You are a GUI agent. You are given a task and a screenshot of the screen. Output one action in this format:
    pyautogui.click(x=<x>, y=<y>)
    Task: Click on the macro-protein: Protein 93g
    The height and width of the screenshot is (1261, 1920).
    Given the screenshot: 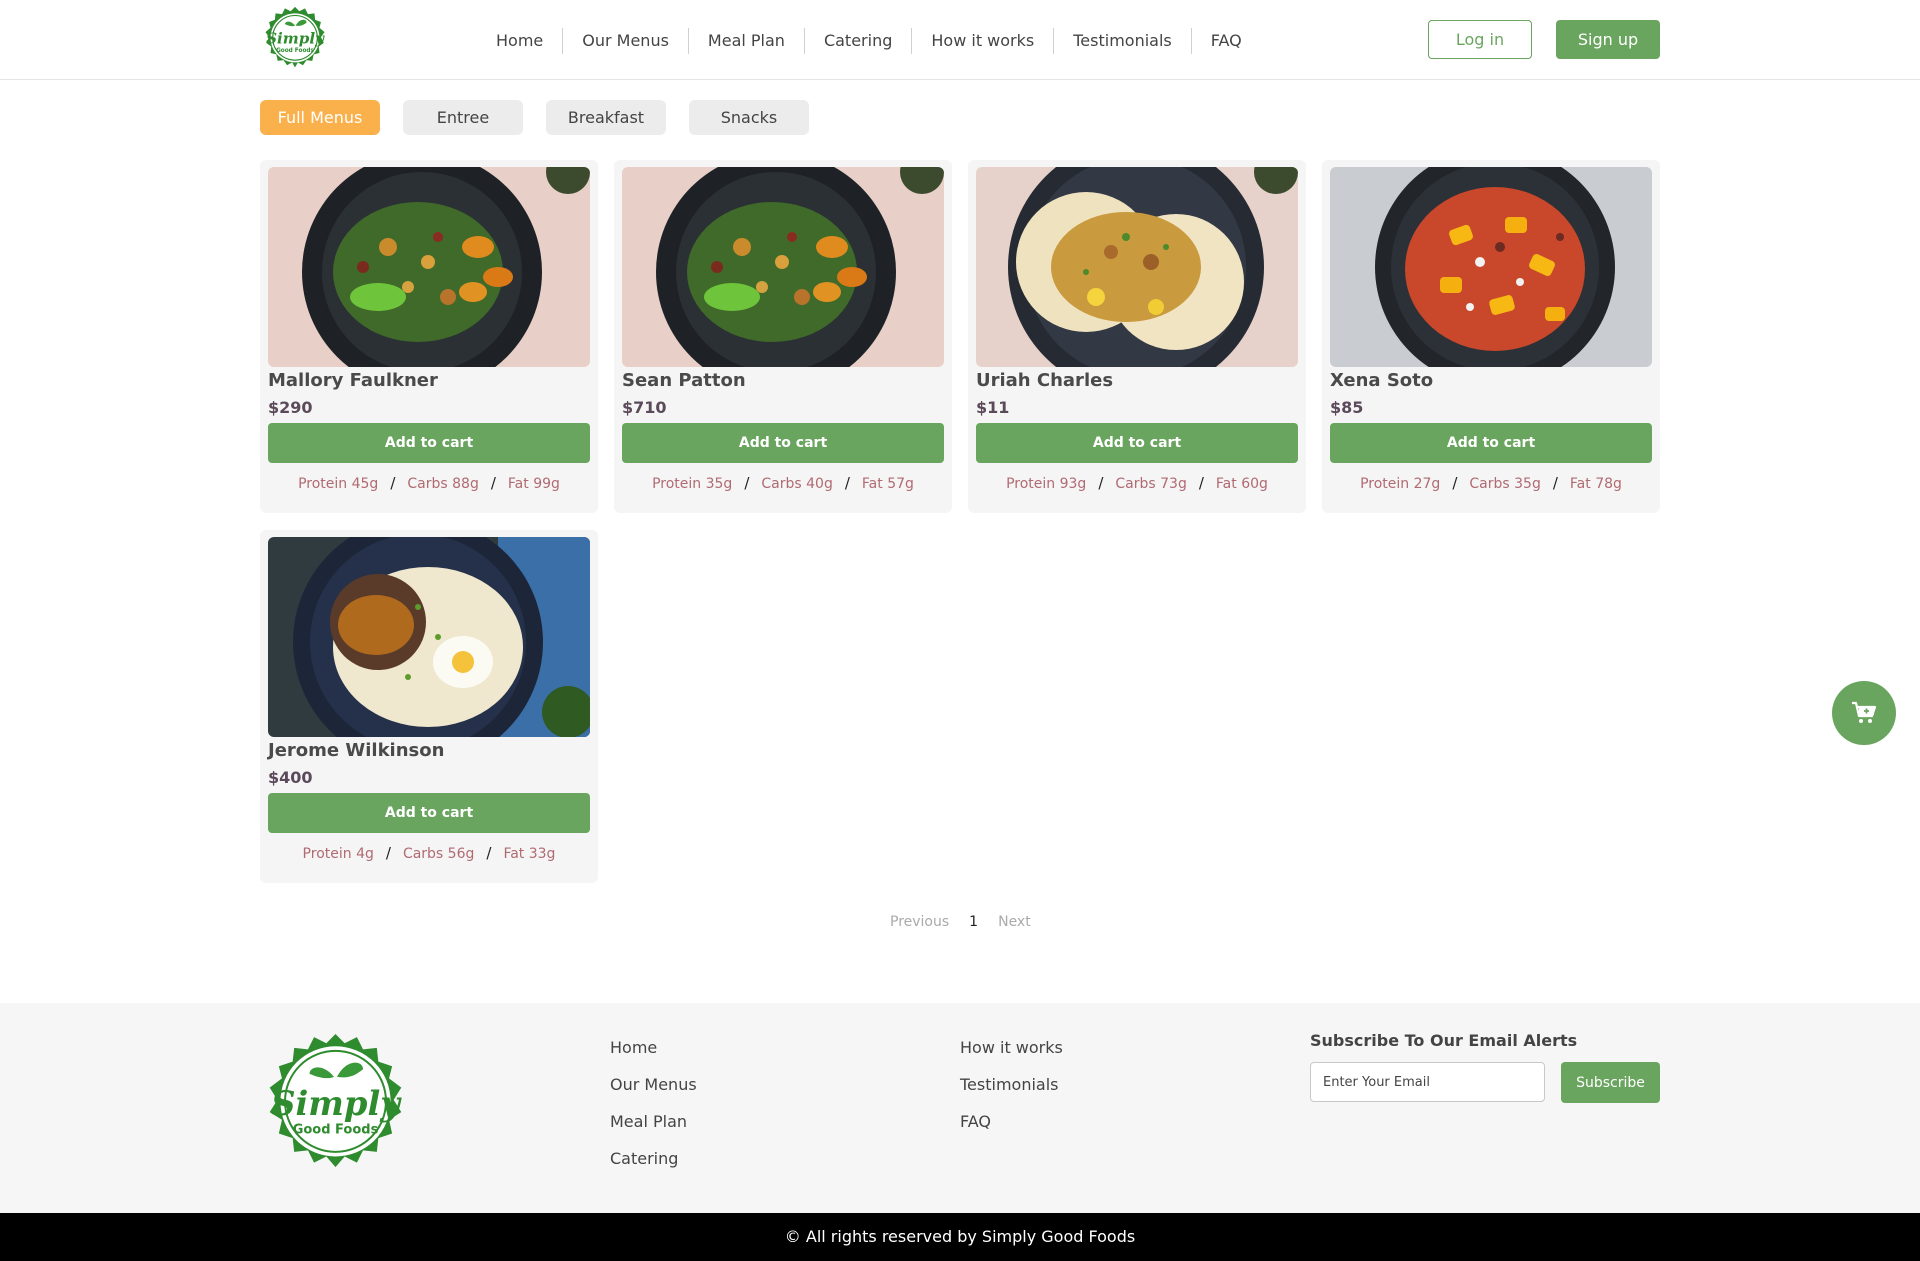 What is the action you would take?
    pyautogui.click(x=1046, y=484)
    